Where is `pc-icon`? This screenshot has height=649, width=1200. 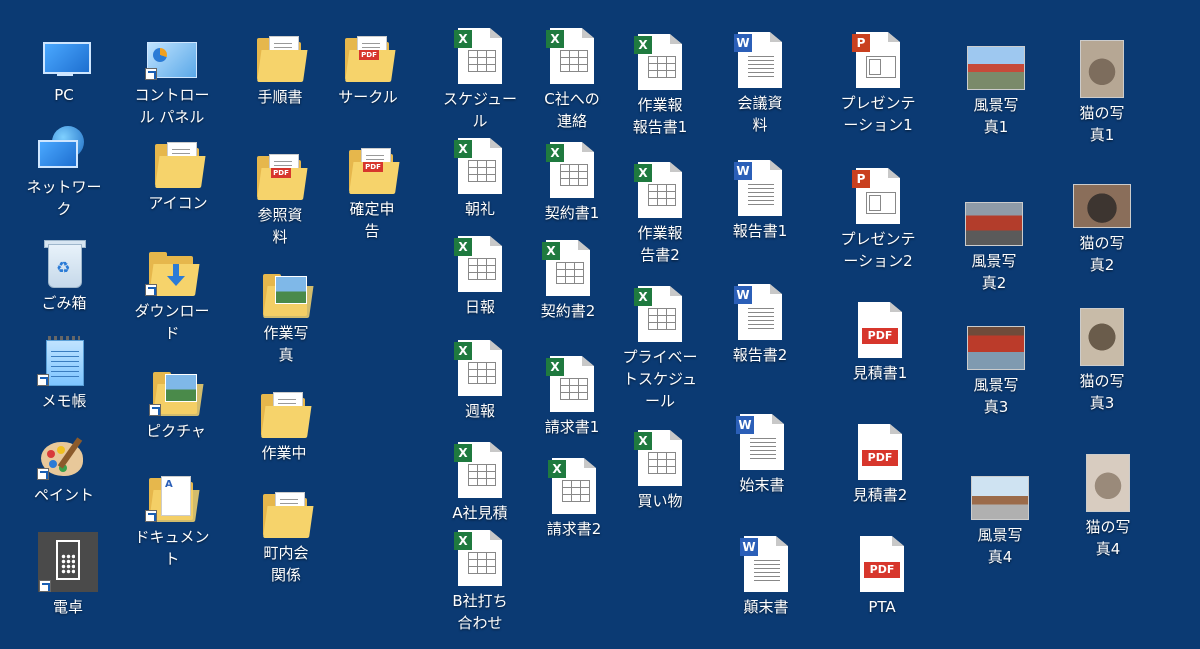
pc-icon is located at coordinates (65, 60).